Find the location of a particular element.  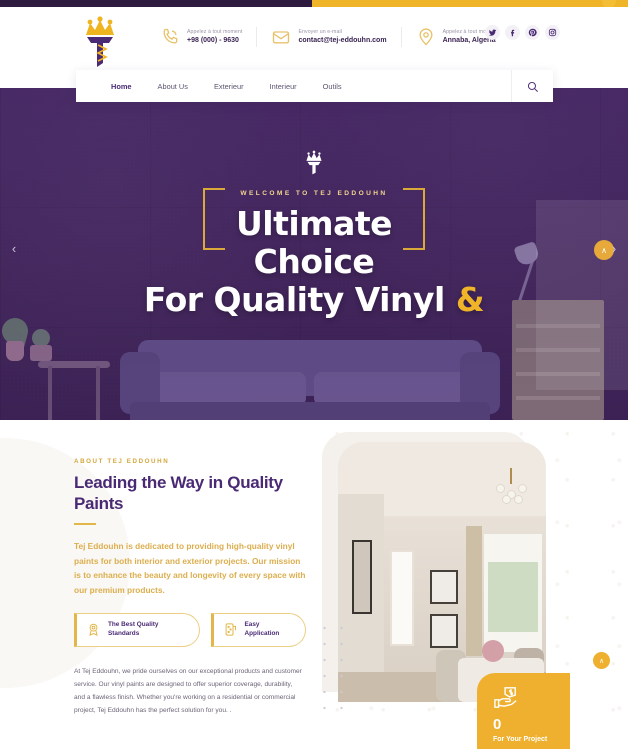

interior-room is located at coordinates (442, 572).